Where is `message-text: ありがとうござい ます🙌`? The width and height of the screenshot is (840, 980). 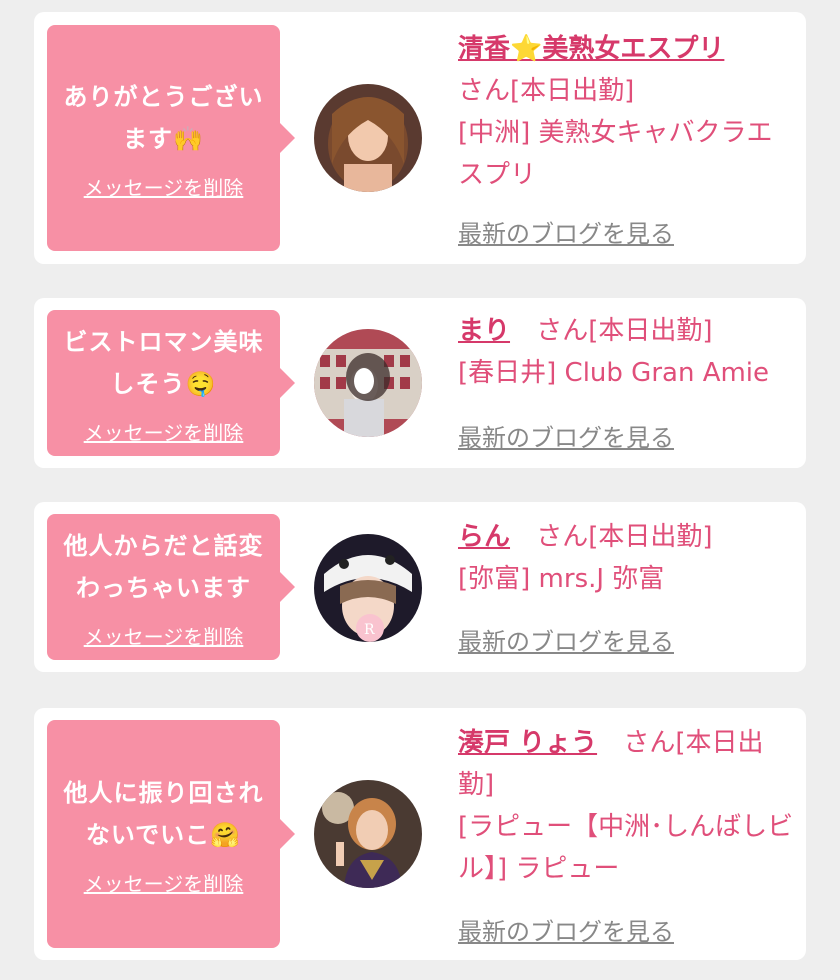
message-text: ありがとうござい ます🙌 is located at coordinates (163, 117).